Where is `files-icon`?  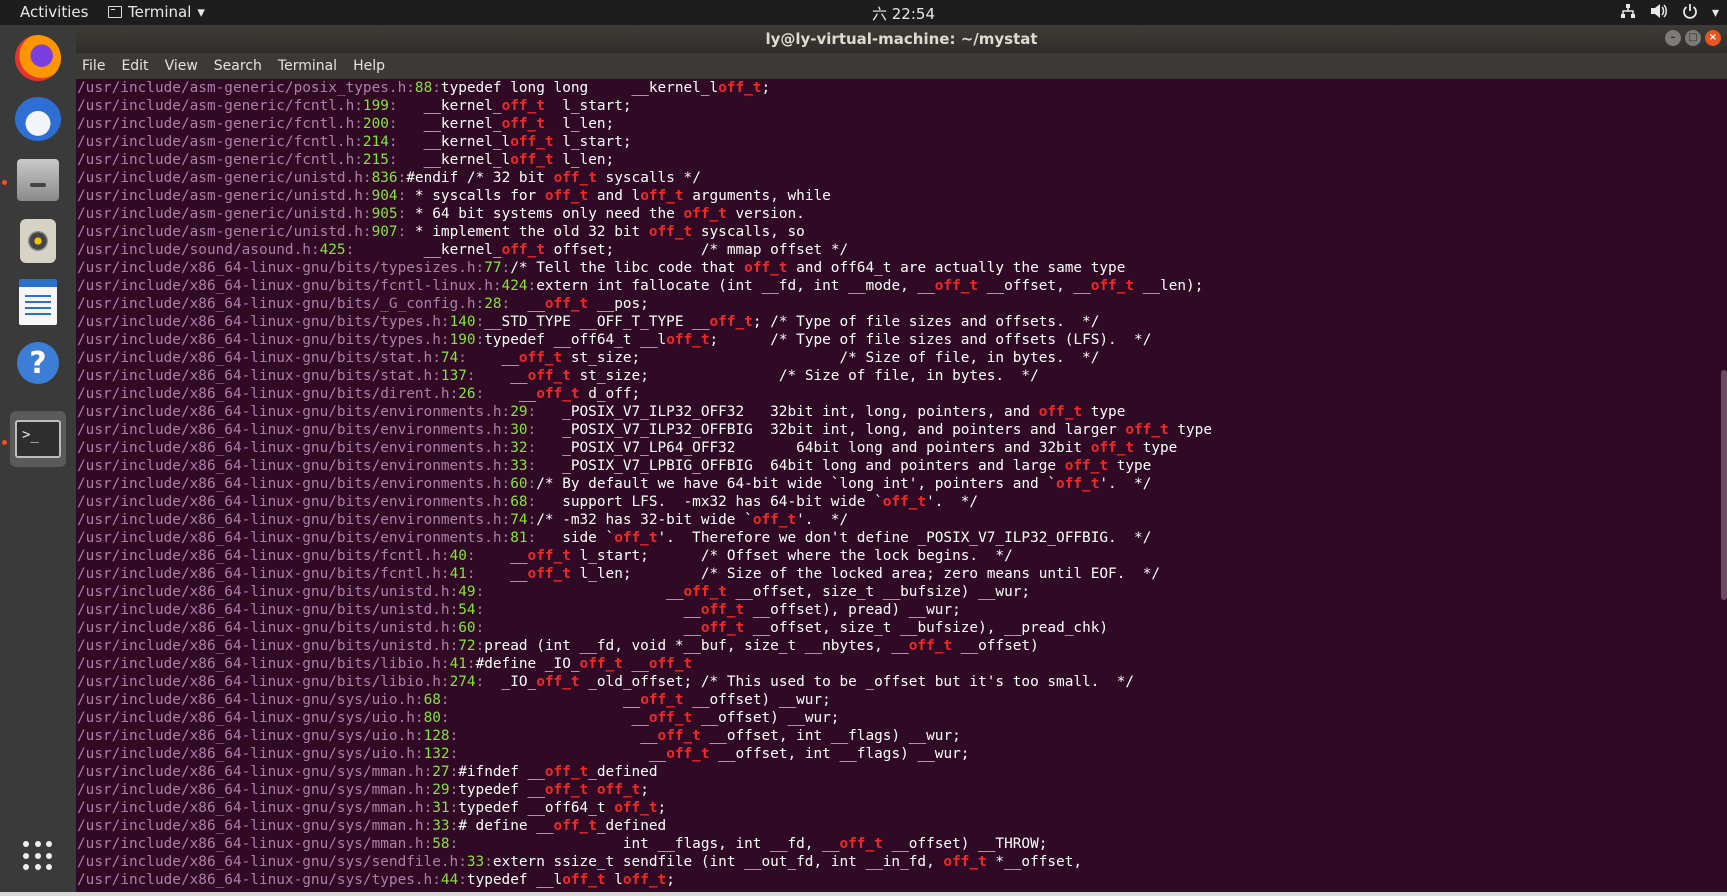
files-icon is located at coordinates (38, 180).